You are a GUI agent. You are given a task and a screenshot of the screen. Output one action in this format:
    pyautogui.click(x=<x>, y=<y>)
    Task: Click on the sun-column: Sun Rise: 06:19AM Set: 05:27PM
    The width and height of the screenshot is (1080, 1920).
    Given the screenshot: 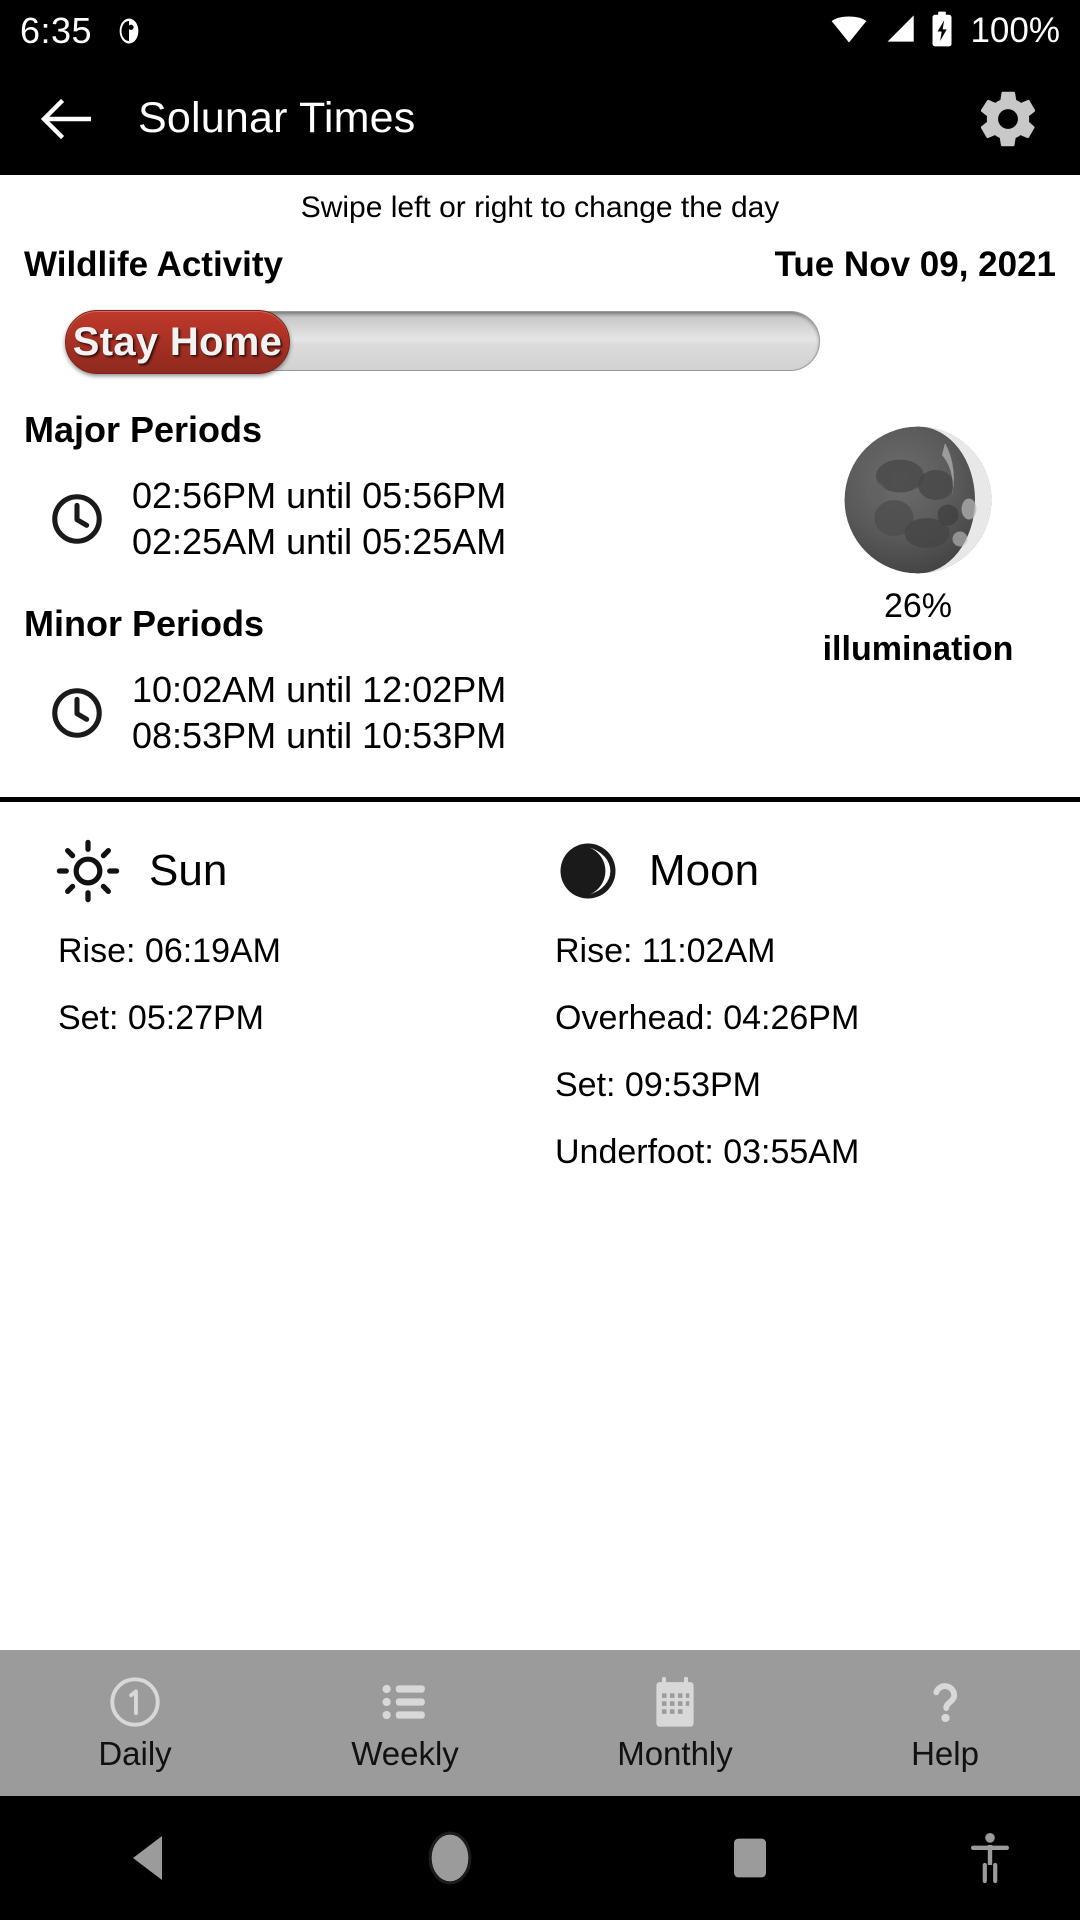 What is the action you would take?
    pyautogui.click(x=270, y=1005)
    